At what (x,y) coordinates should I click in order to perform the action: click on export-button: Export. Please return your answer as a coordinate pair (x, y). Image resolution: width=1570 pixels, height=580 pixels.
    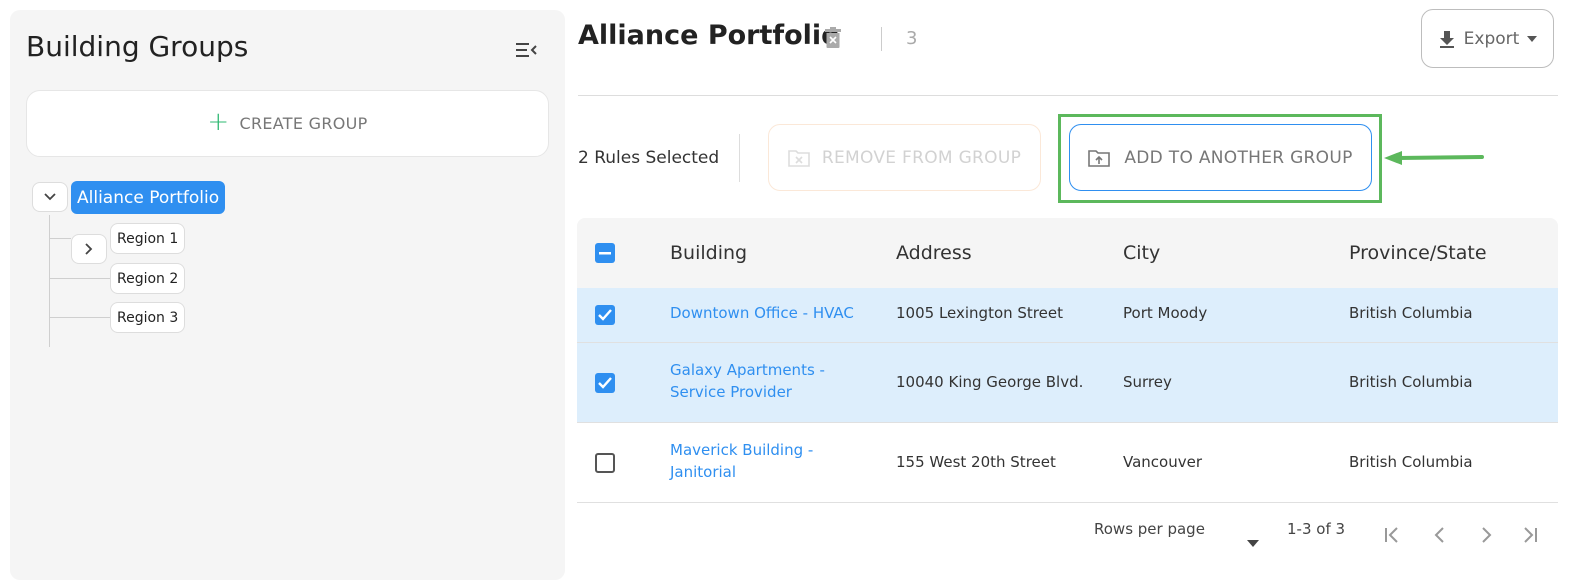
    Looking at the image, I should click on (1487, 38).